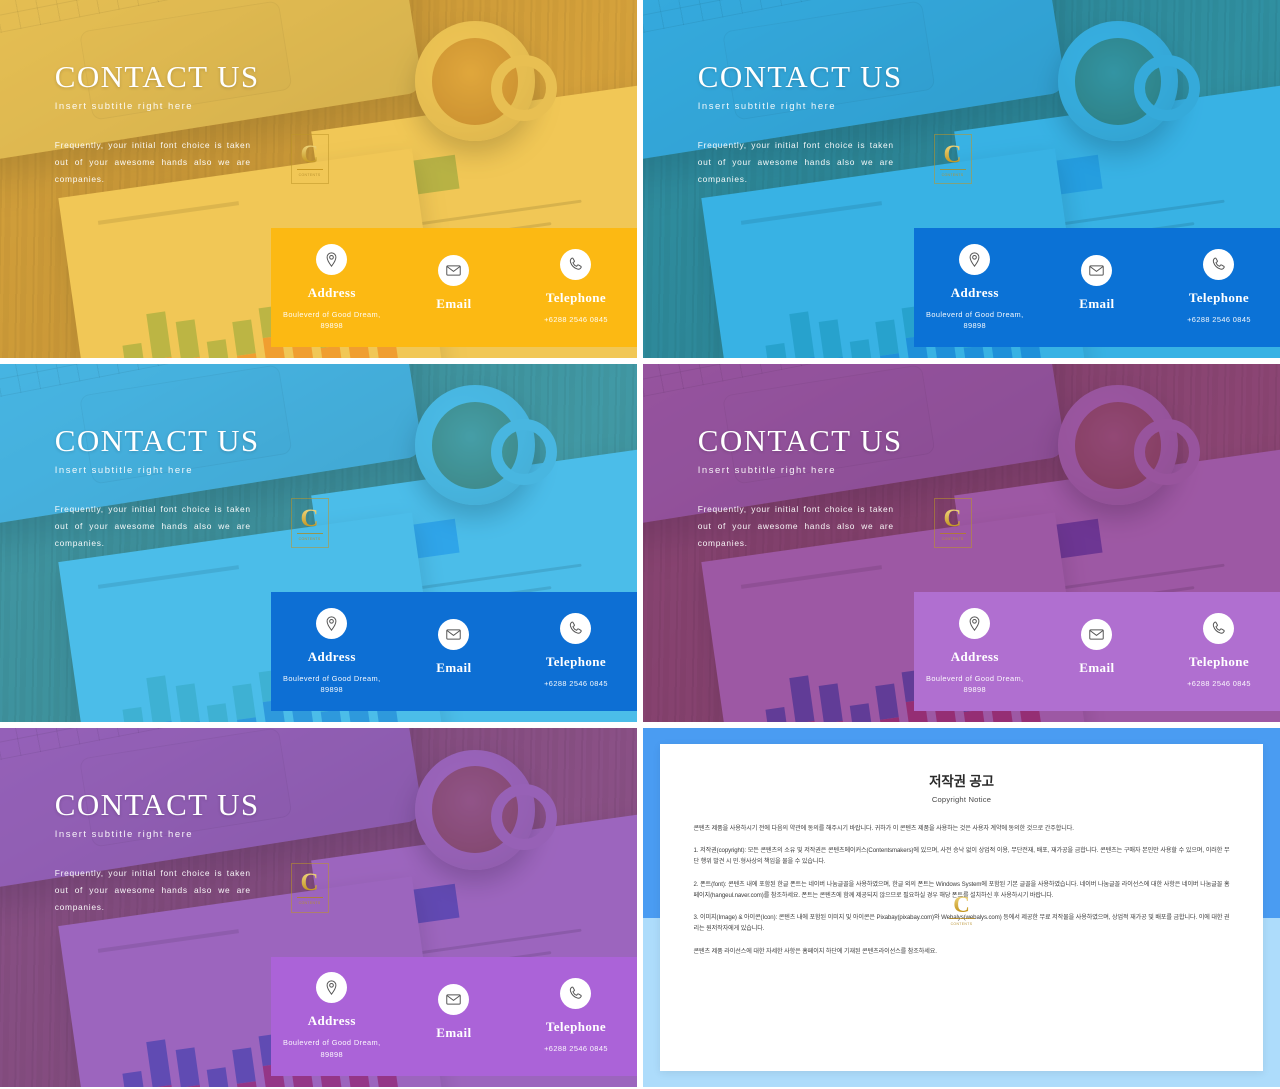  I want to click on contact-value: +6288 2546 0845, so click(576, 320).